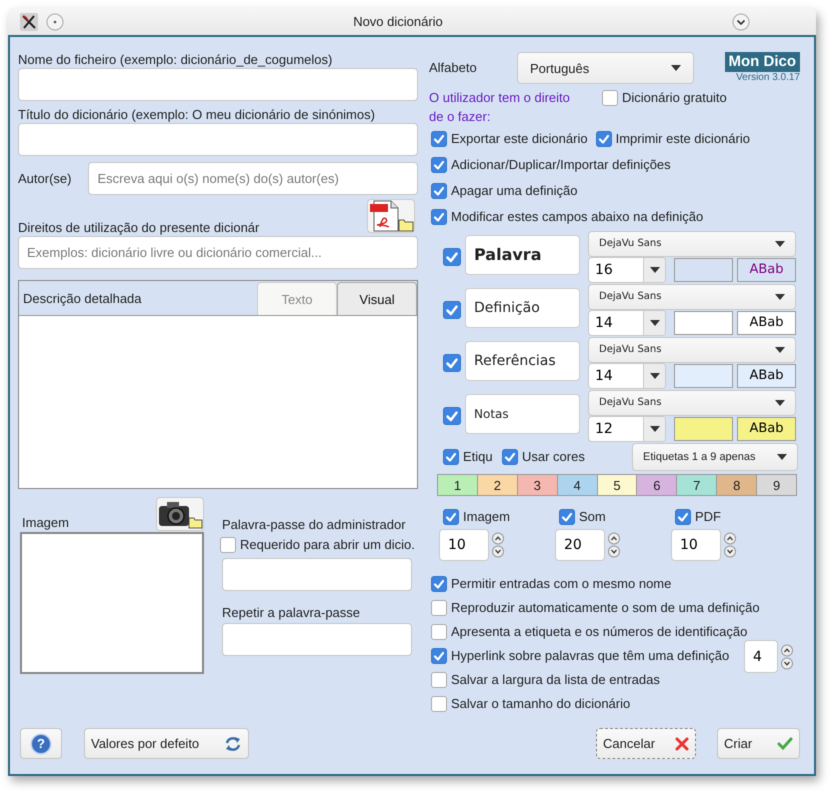 Image resolution: width=840 pixels, height=796 pixels. What do you see at coordinates (522, 360) in the screenshot?
I see `field-name-box: Referências` at bounding box center [522, 360].